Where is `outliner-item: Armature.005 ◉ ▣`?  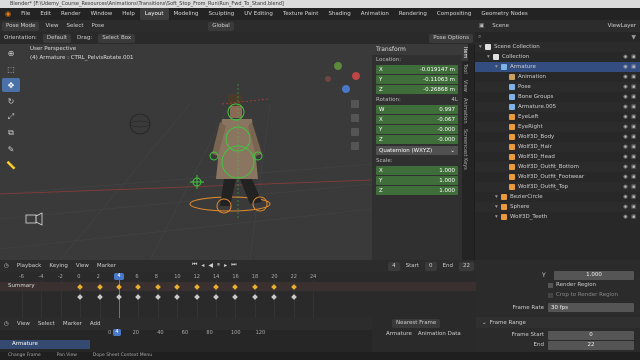 outliner-item: Armature.005 ◉ ▣ is located at coordinates (557, 107).